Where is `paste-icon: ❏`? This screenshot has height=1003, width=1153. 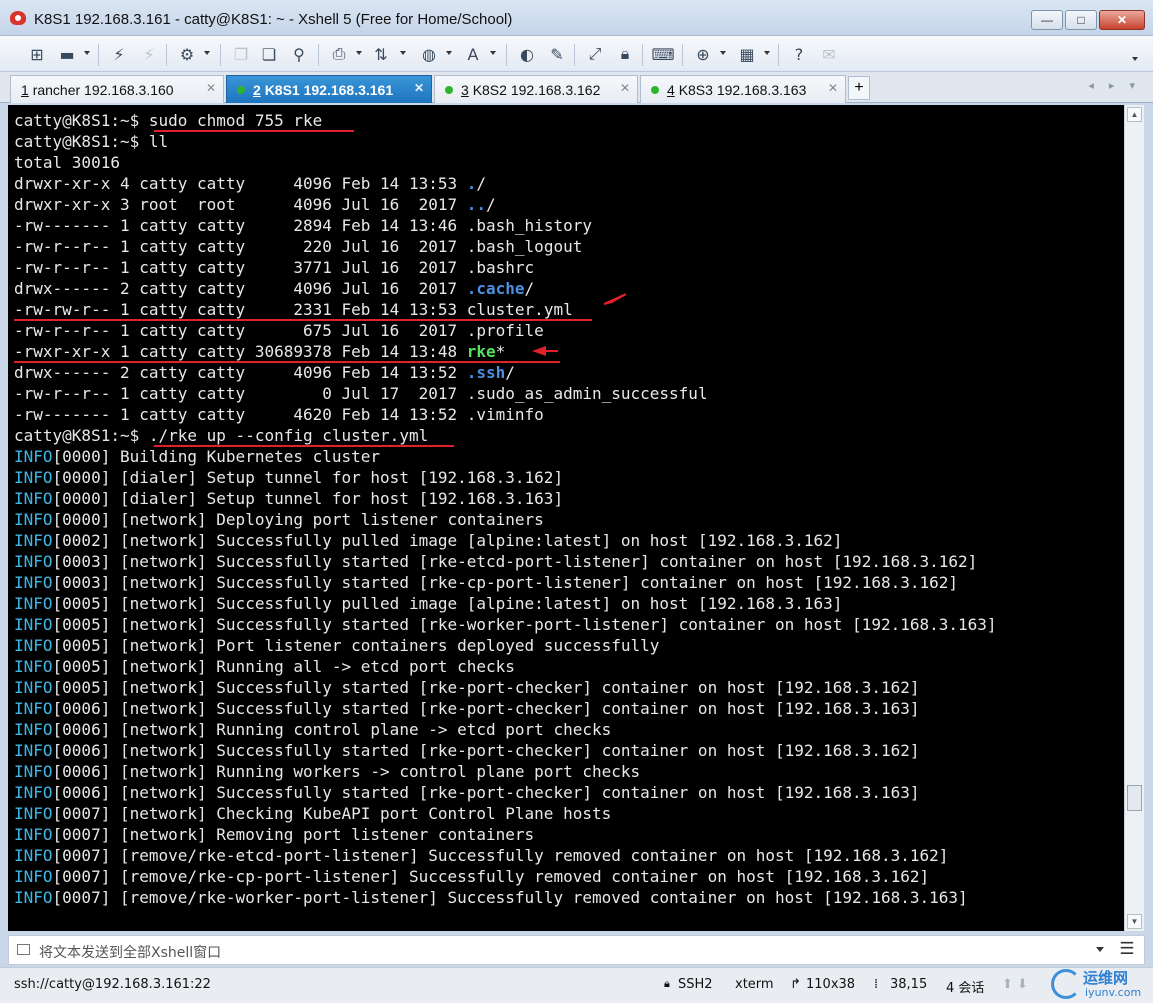
paste-icon: ❏ is located at coordinates (269, 54).